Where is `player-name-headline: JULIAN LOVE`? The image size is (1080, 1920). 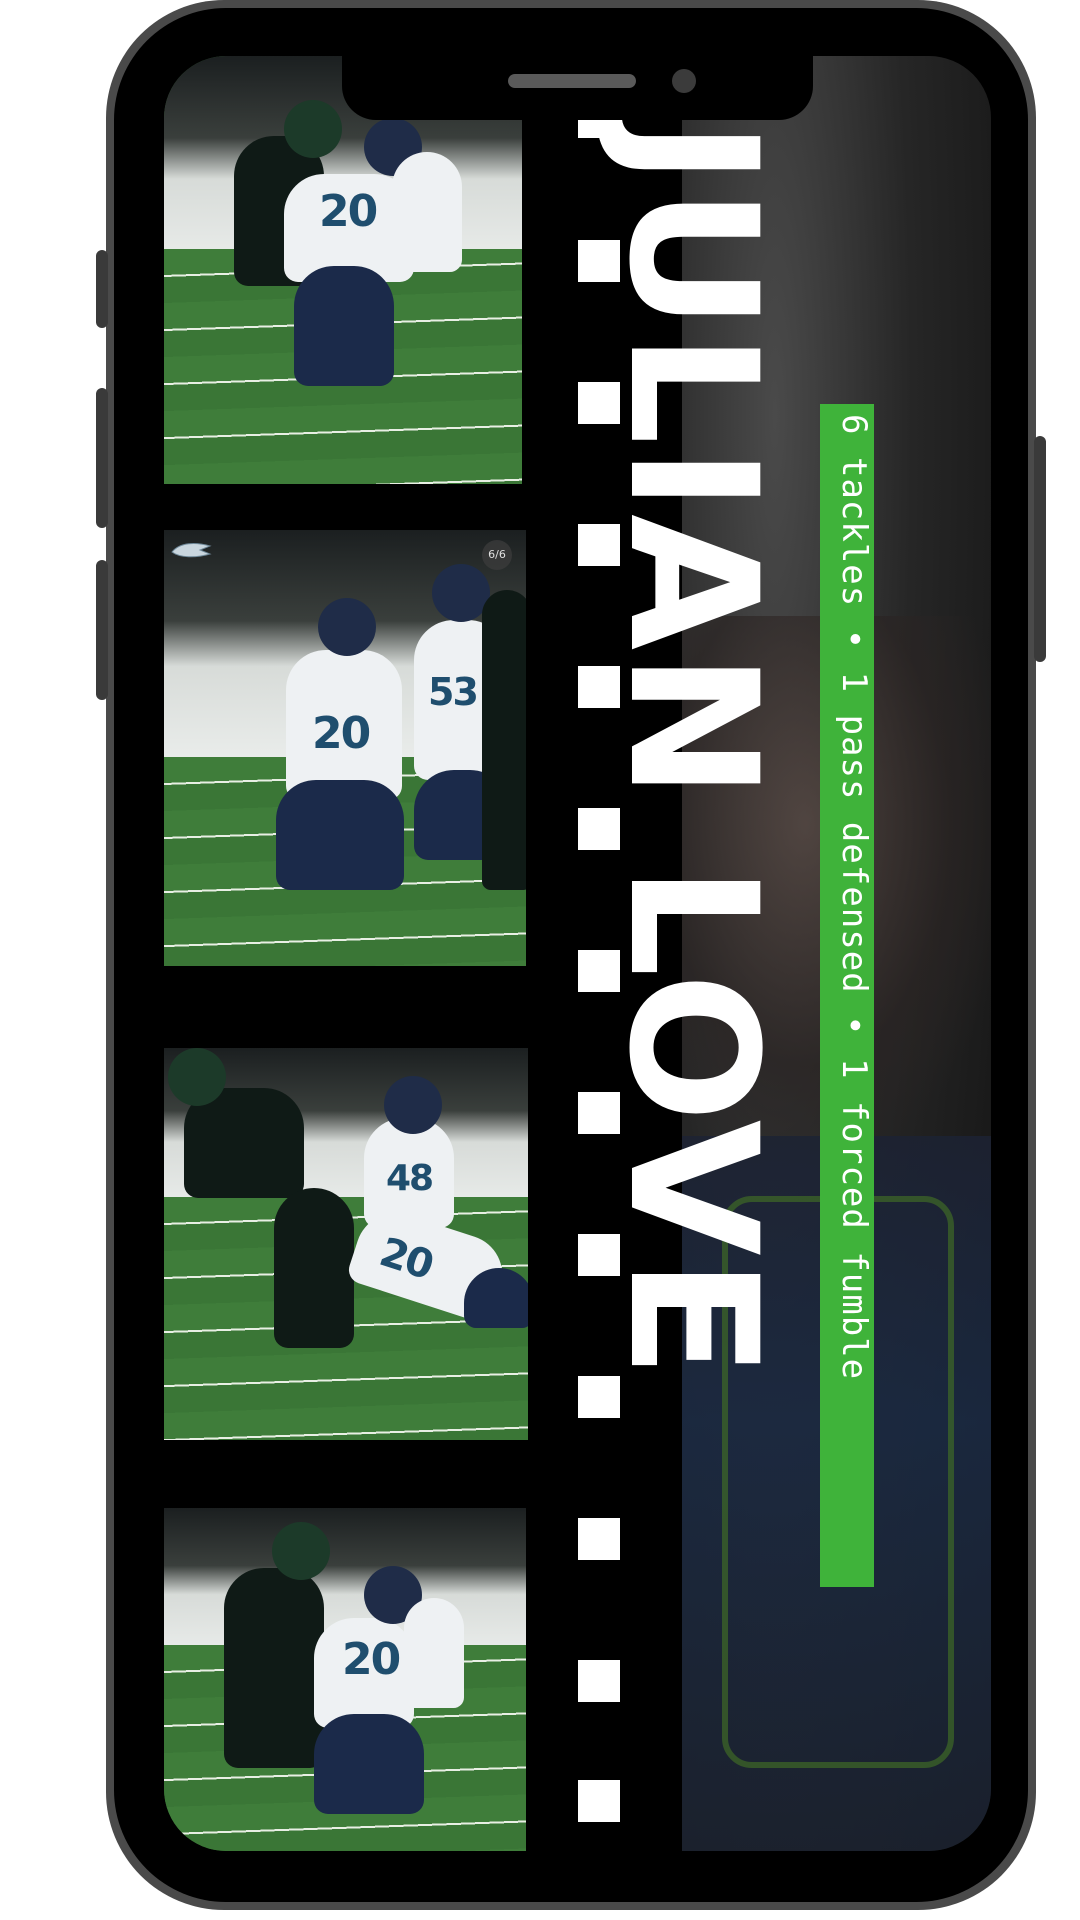 player-name-headline: JULIAN LOVE is located at coordinates (692, 750).